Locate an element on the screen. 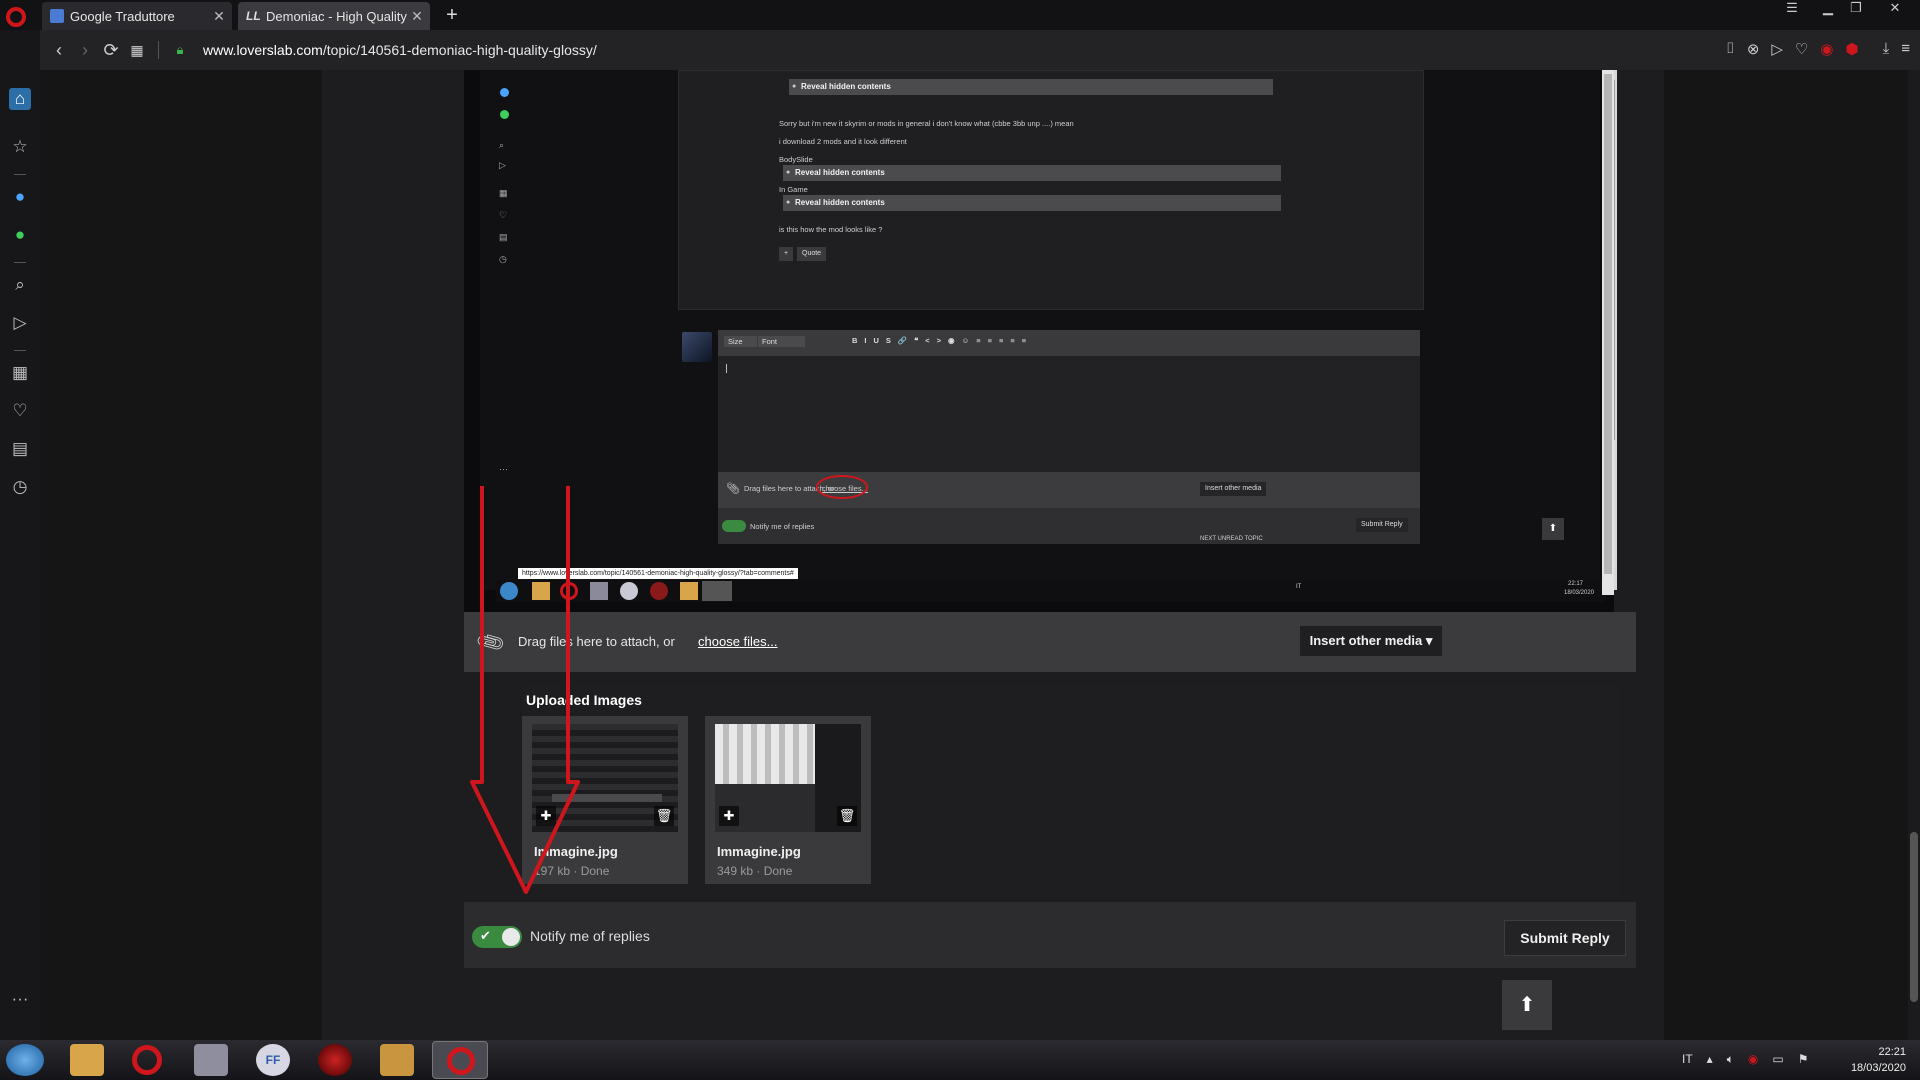 The height and width of the screenshot is (1080, 1920). media-app-icon is located at coordinates (211, 1060).